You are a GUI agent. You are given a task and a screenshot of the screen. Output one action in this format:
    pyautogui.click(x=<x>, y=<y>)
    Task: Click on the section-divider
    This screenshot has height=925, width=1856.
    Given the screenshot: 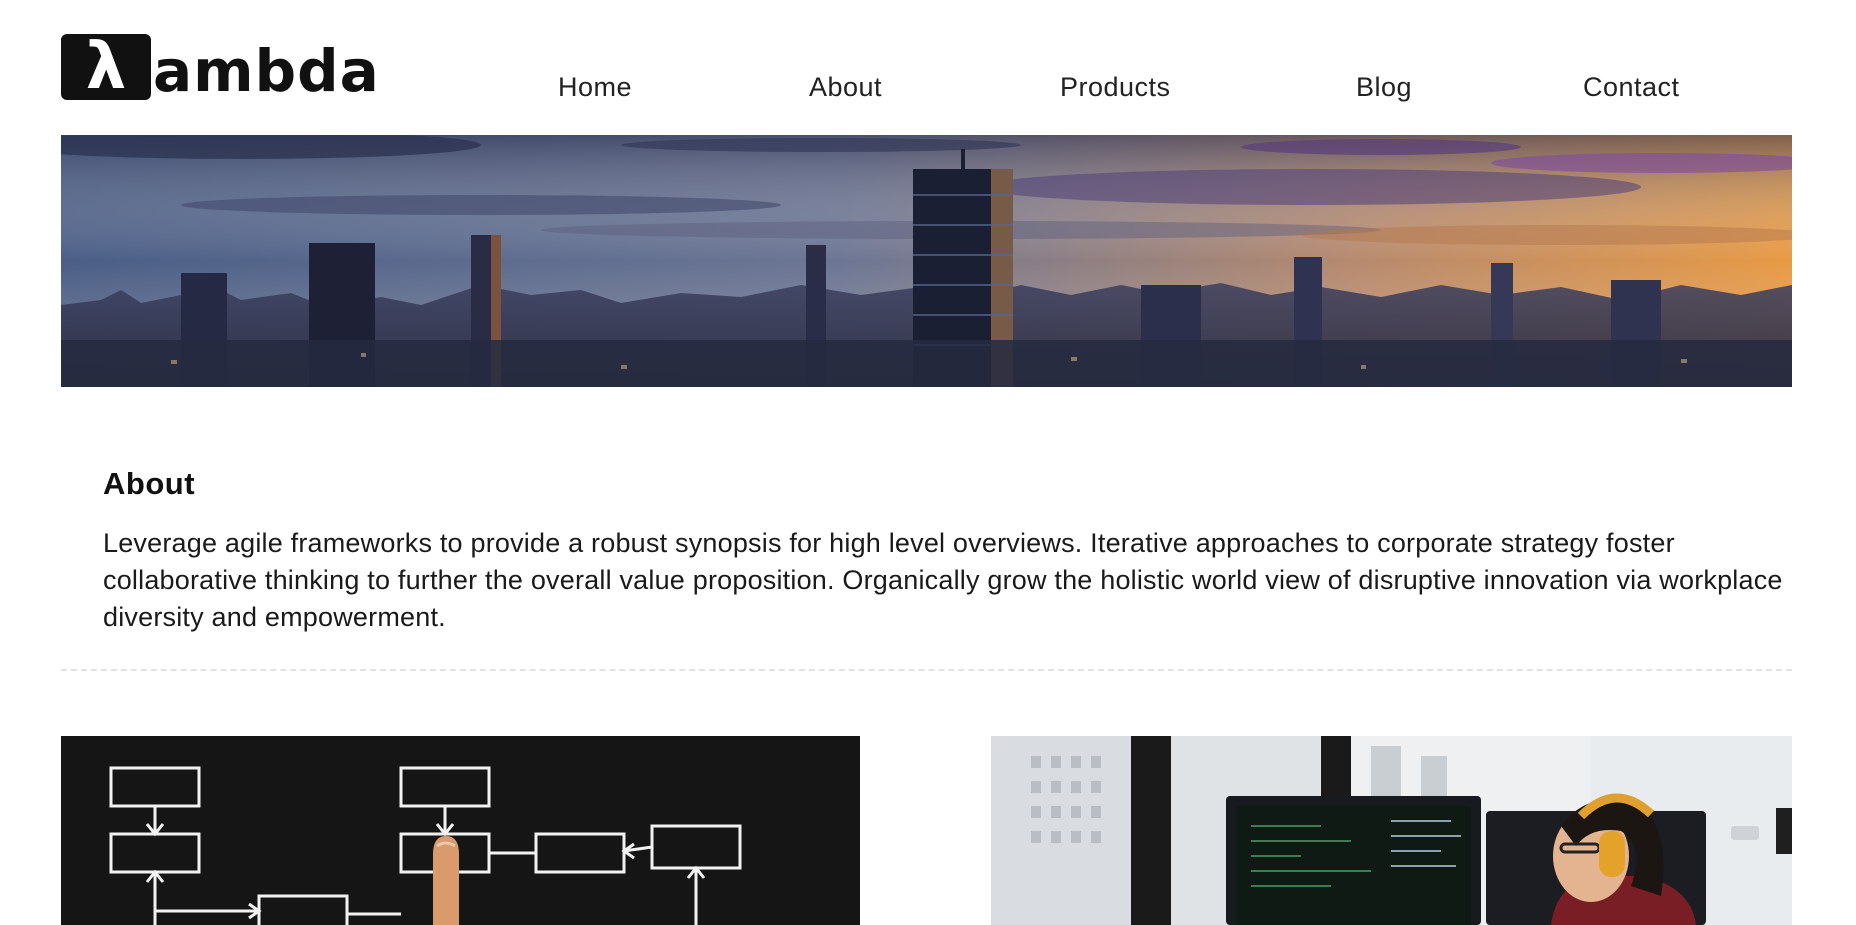 What is the action you would take?
    pyautogui.click(x=926, y=670)
    